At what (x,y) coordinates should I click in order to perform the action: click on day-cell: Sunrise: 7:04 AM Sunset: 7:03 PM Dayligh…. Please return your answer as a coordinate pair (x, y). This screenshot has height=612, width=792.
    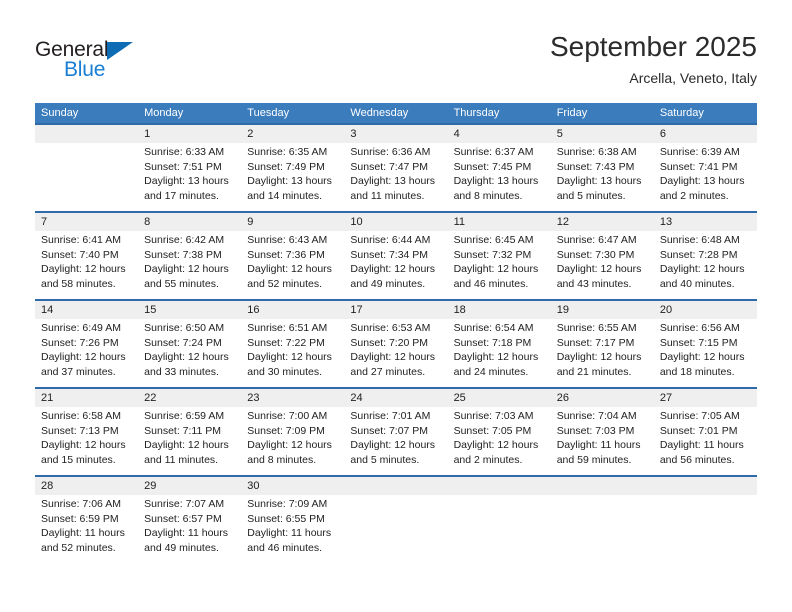
    Looking at the image, I should click on (602, 441).